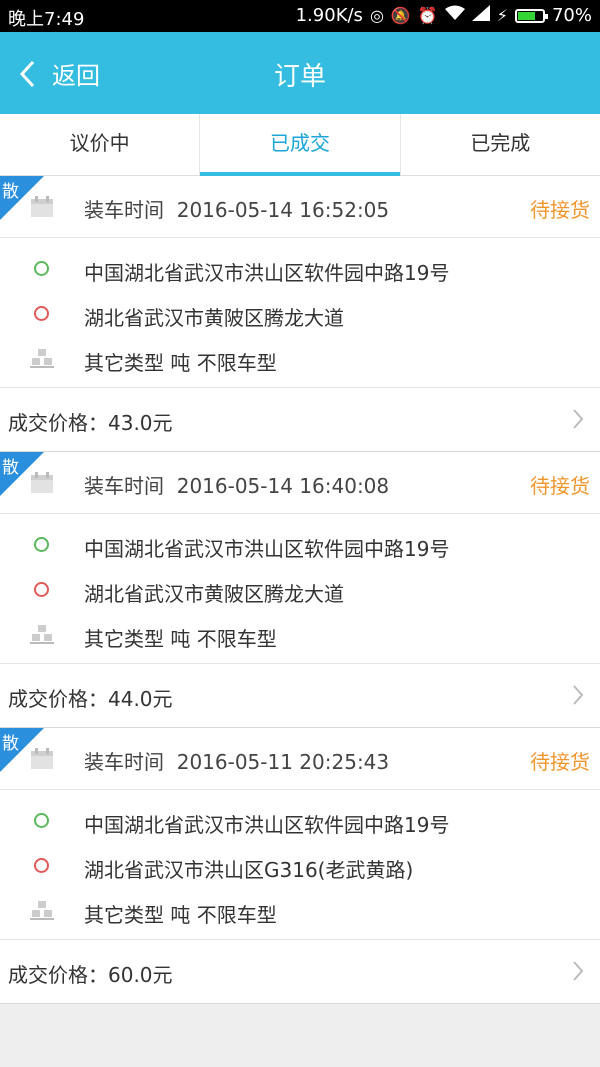 This screenshot has width=600, height=1067. Describe the element at coordinates (90, 975) in the screenshot. I see `deal-price: 成交价格：60.0元` at that location.